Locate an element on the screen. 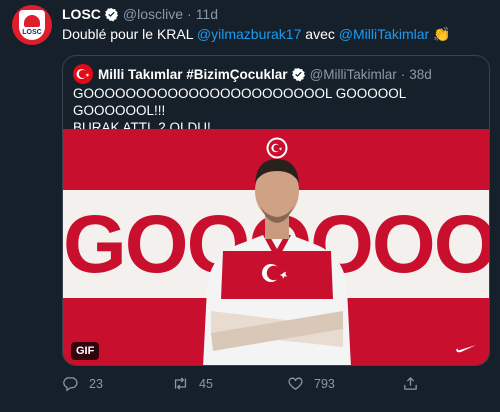 Image resolution: width=500 pixels, height=412 pixels. tweet-header: LOSC @losclive · 11d is located at coordinates (140, 14).